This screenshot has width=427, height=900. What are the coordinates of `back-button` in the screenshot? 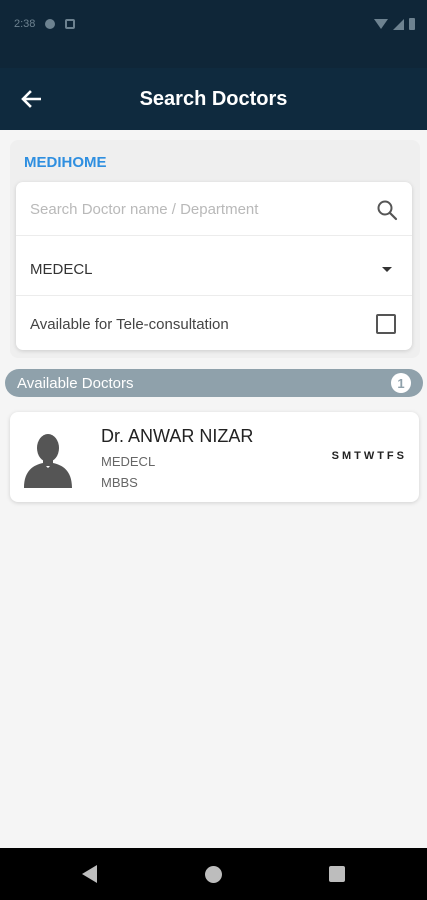 It's located at (31, 99).